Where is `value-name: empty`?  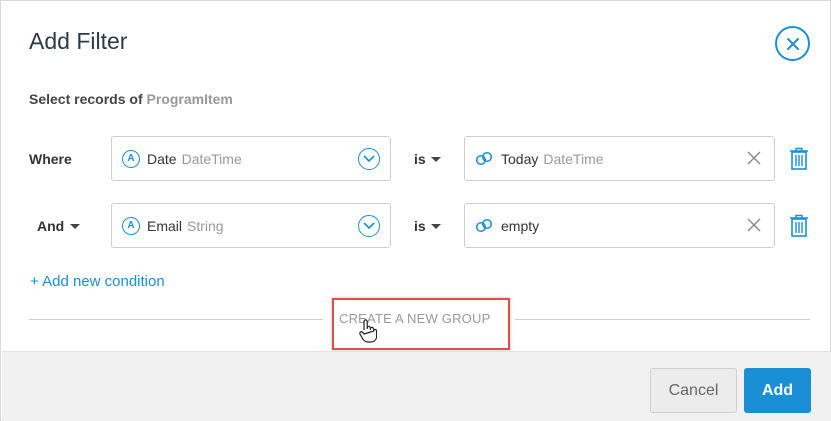 value-name: empty is located at coordinates (520, 225).